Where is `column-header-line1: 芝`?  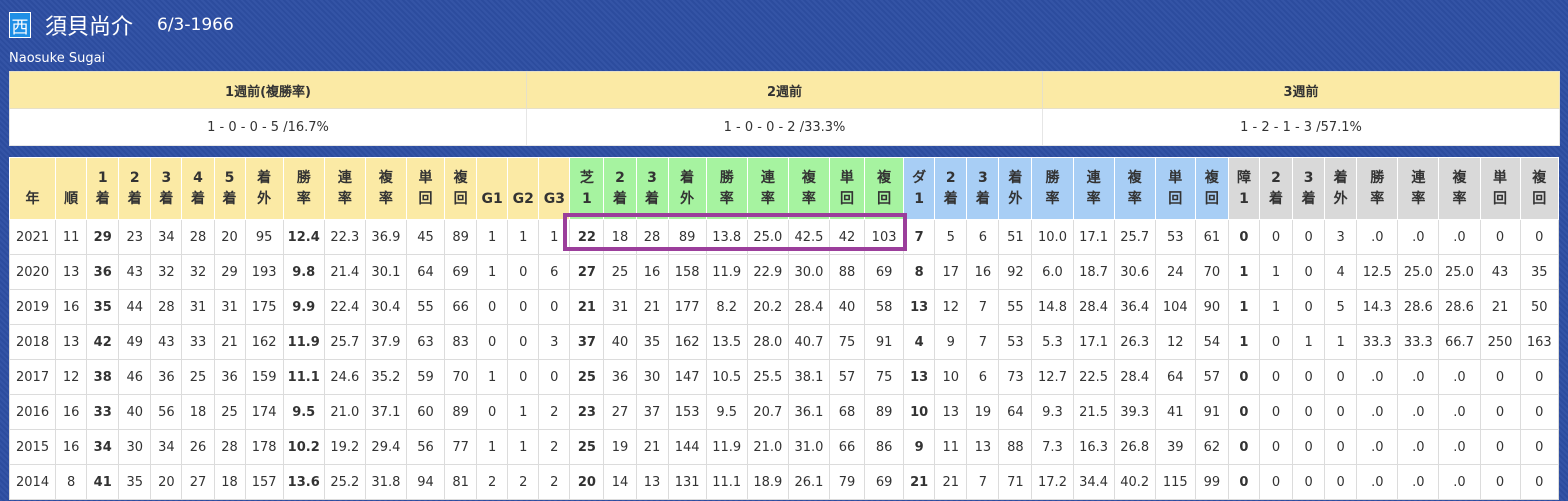
column-header-line1: 芝 is located at coordinates (586, 177).